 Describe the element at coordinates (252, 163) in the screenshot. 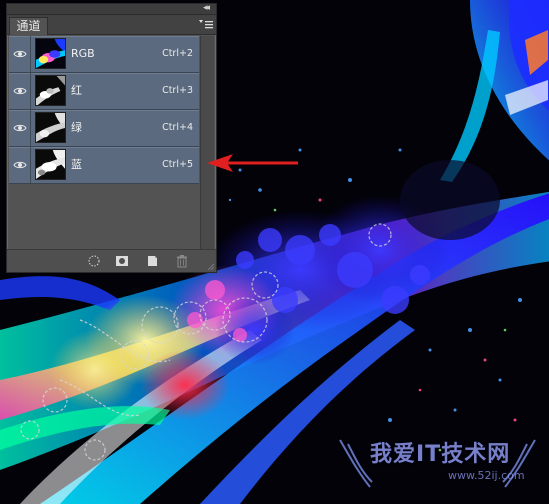

I see `annotation-arrow-icon` at that location.